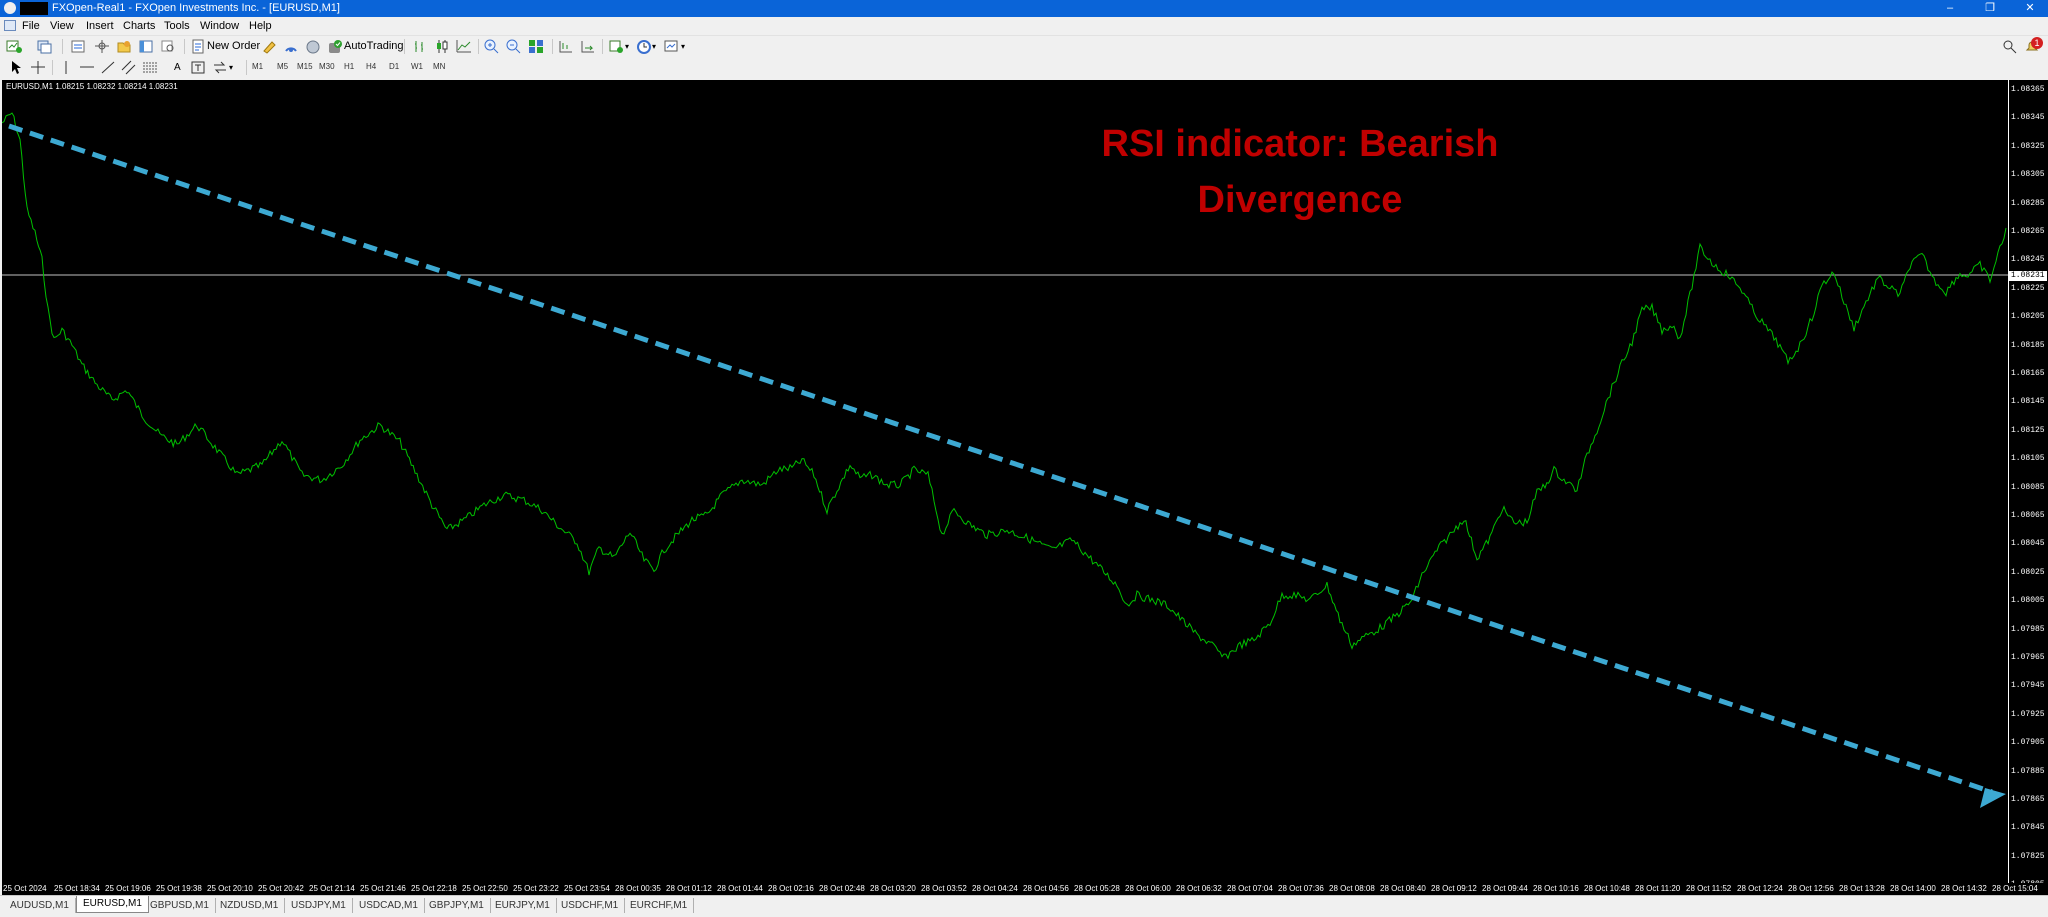 The image size is (2048, 917). What do you see at coordinates (659, 905) in the screenshot?
I see `tab-eurchf: EURCHF,M1` at bounding box center [659, 905].